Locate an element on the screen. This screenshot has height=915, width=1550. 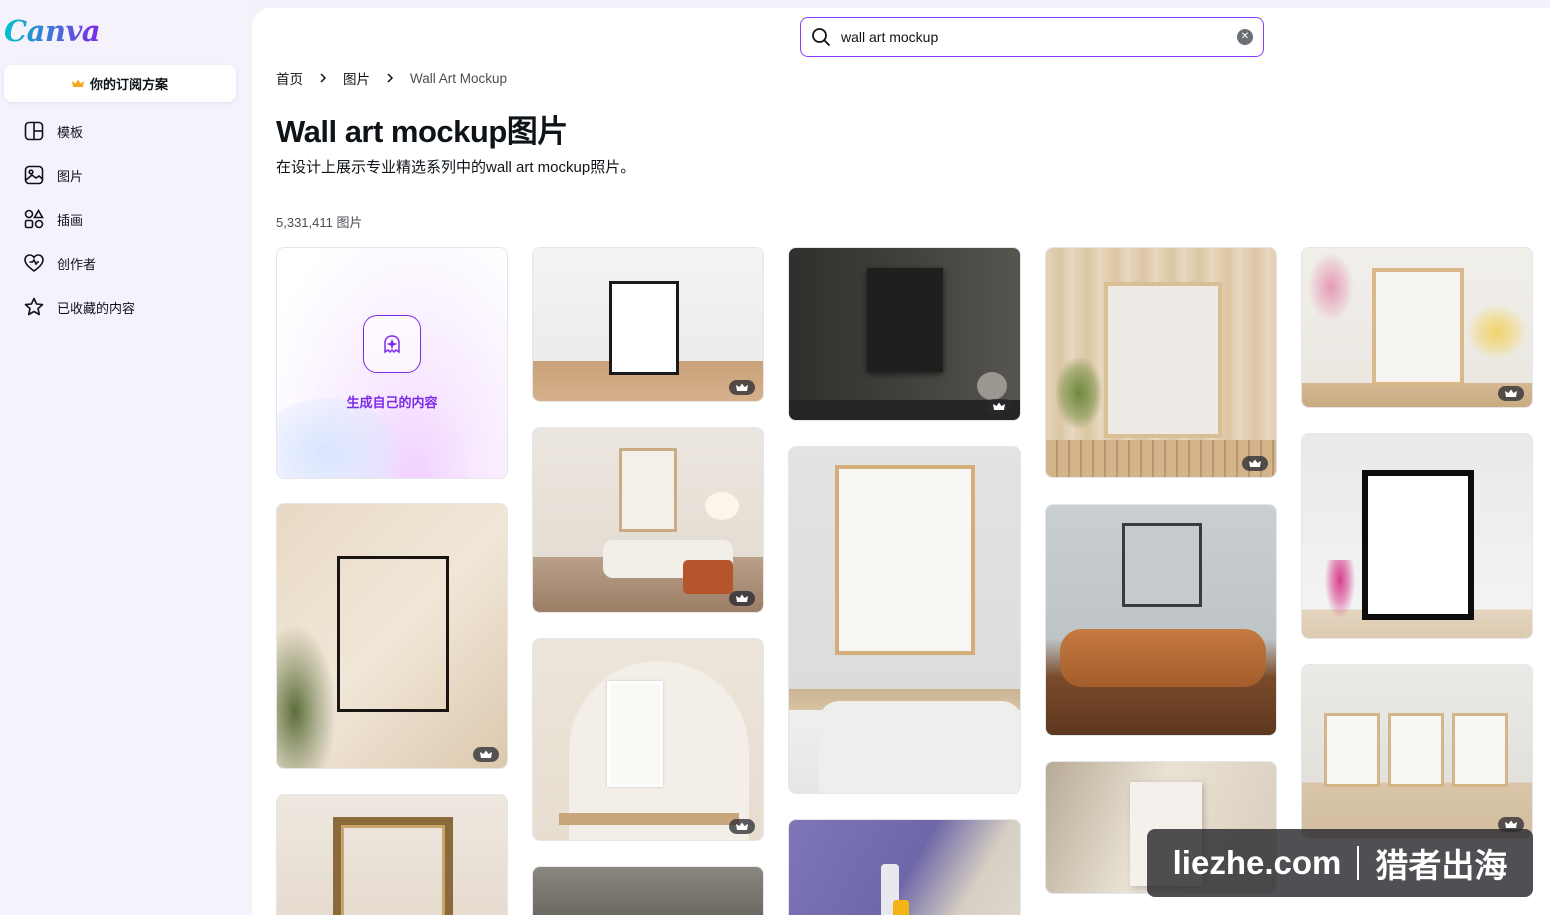
watermark-domain: liezhe.com is located at coordinates (1257, 862).